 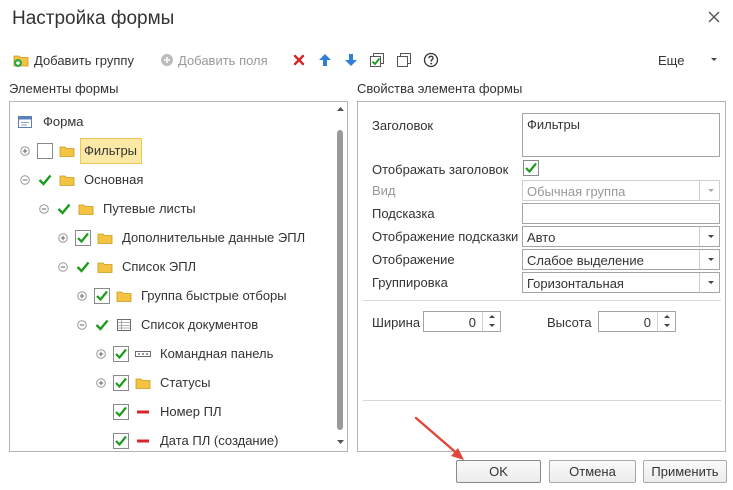 What do you see at coordinates (21, 61) in the screenshot?
I see `add-folder-icon` at bounding box center [21, 61].